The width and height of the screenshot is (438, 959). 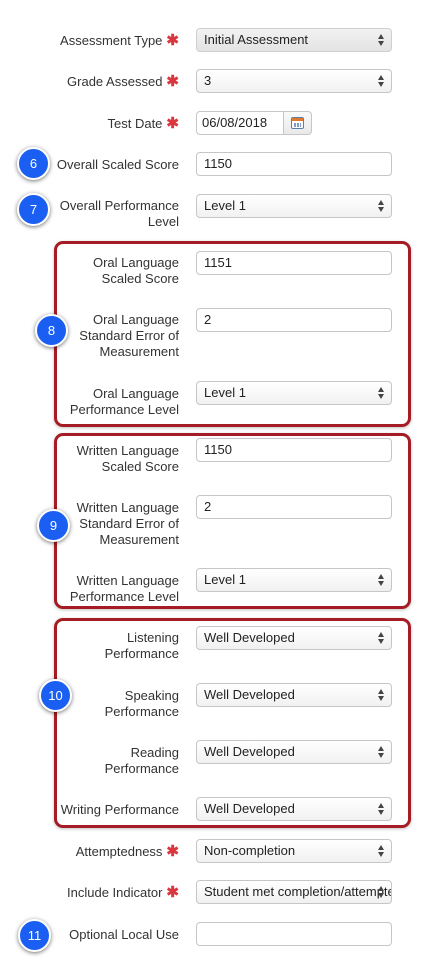 I want to click on grade-assessed-value: 3, so click(x=208, y=80).